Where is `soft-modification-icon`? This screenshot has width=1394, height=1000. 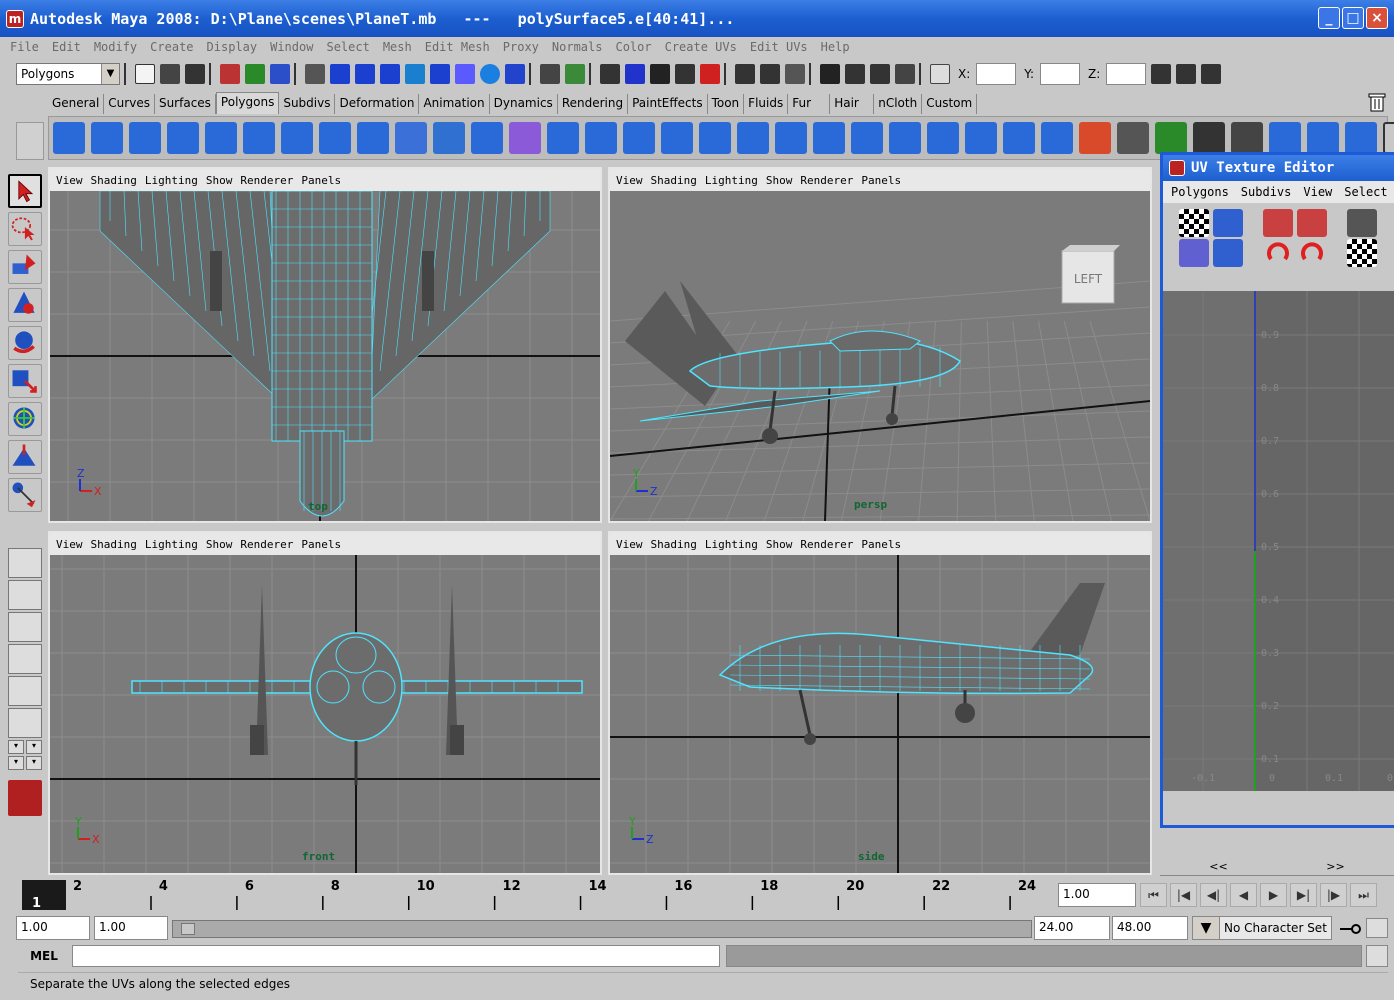 soft-modification-icon is located at coordinates (25, 457).